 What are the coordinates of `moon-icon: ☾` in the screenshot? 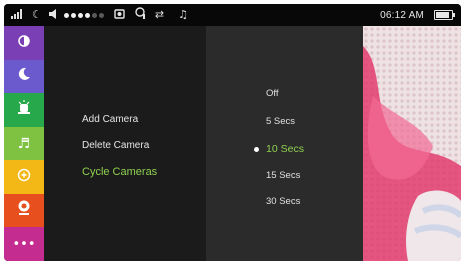 It's located at (37, 14).